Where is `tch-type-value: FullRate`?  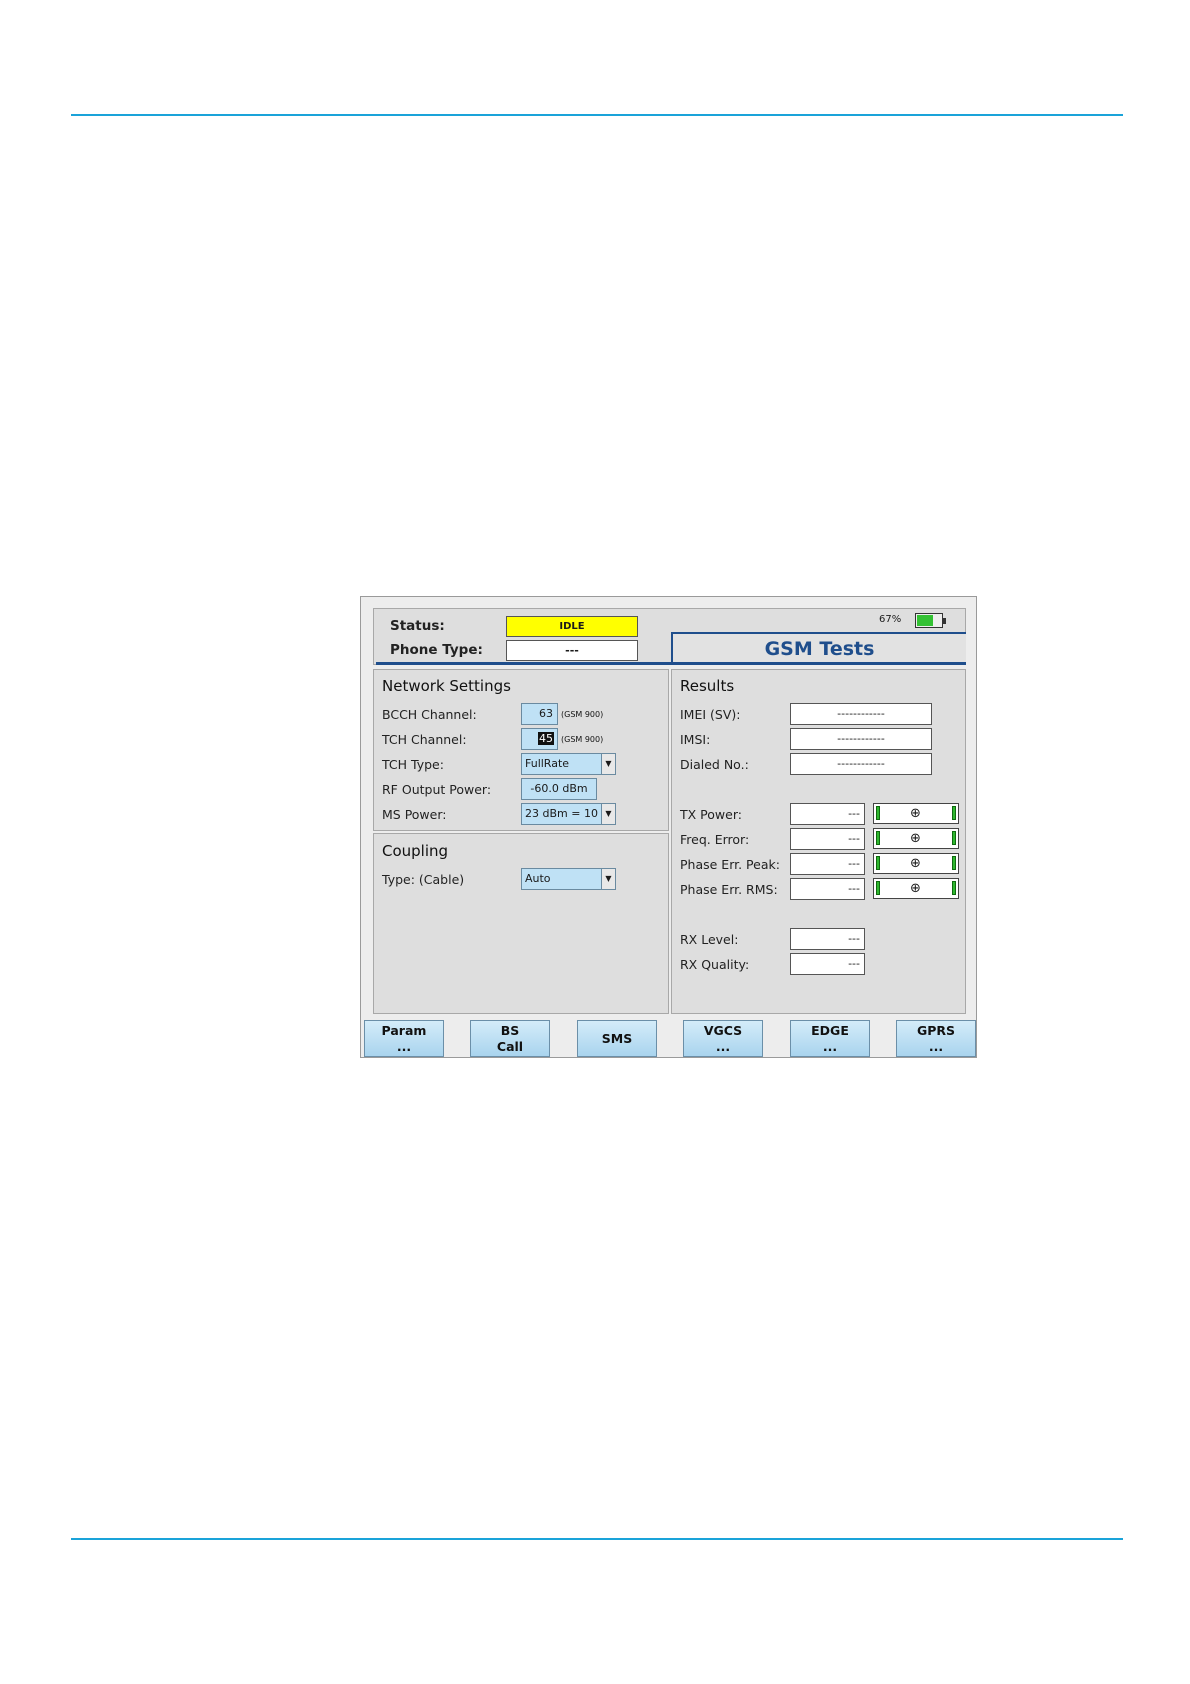 tch-type-value: FullRate is located at coordinates (547, 763).